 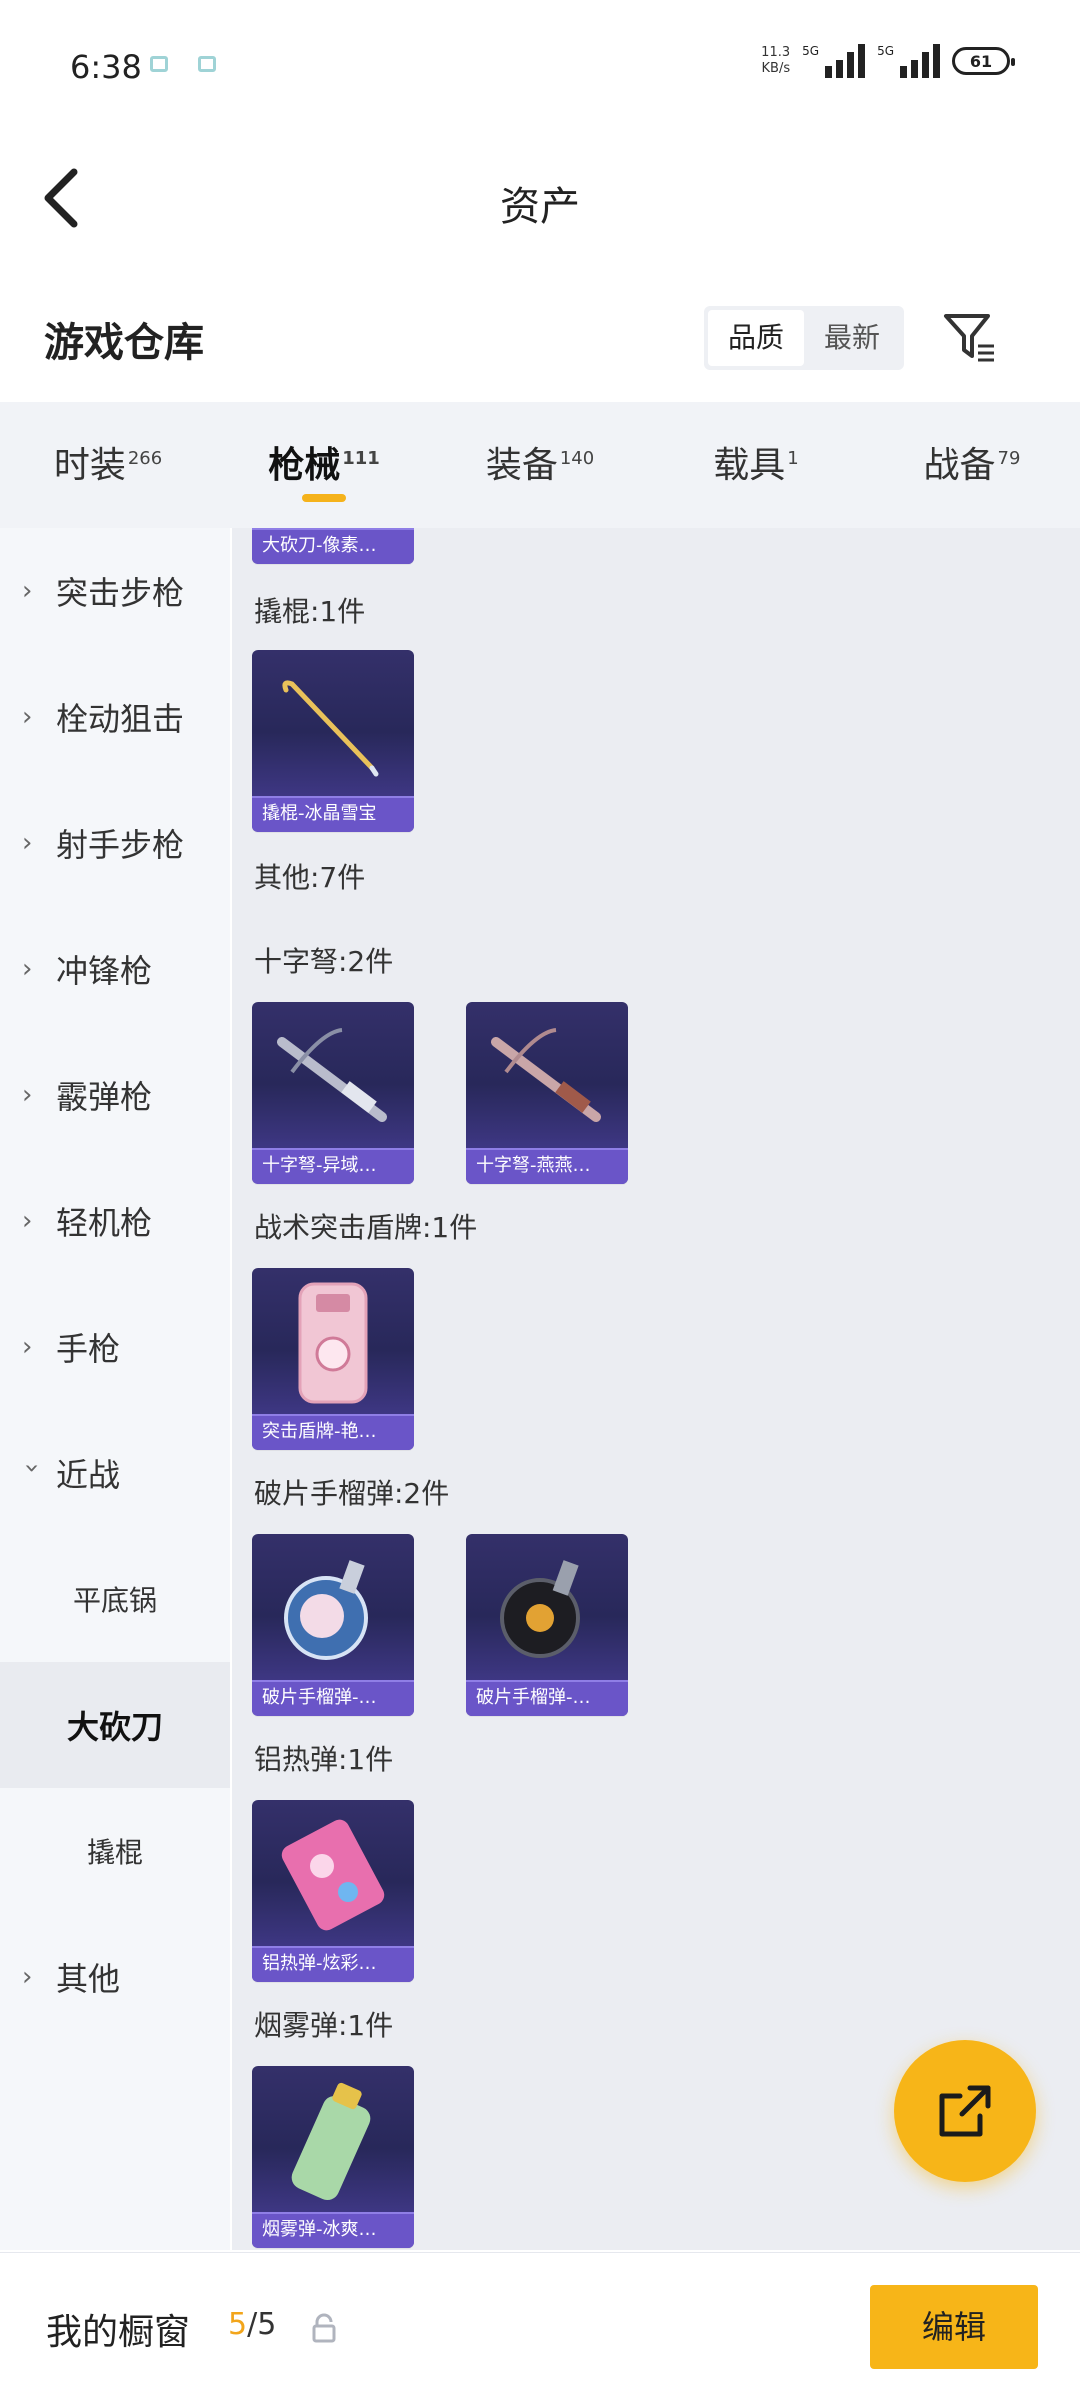 What do you see at coordinates (330, 728) in the screenshot?
I see `crowbar-image` at bounding box center [330, 728].